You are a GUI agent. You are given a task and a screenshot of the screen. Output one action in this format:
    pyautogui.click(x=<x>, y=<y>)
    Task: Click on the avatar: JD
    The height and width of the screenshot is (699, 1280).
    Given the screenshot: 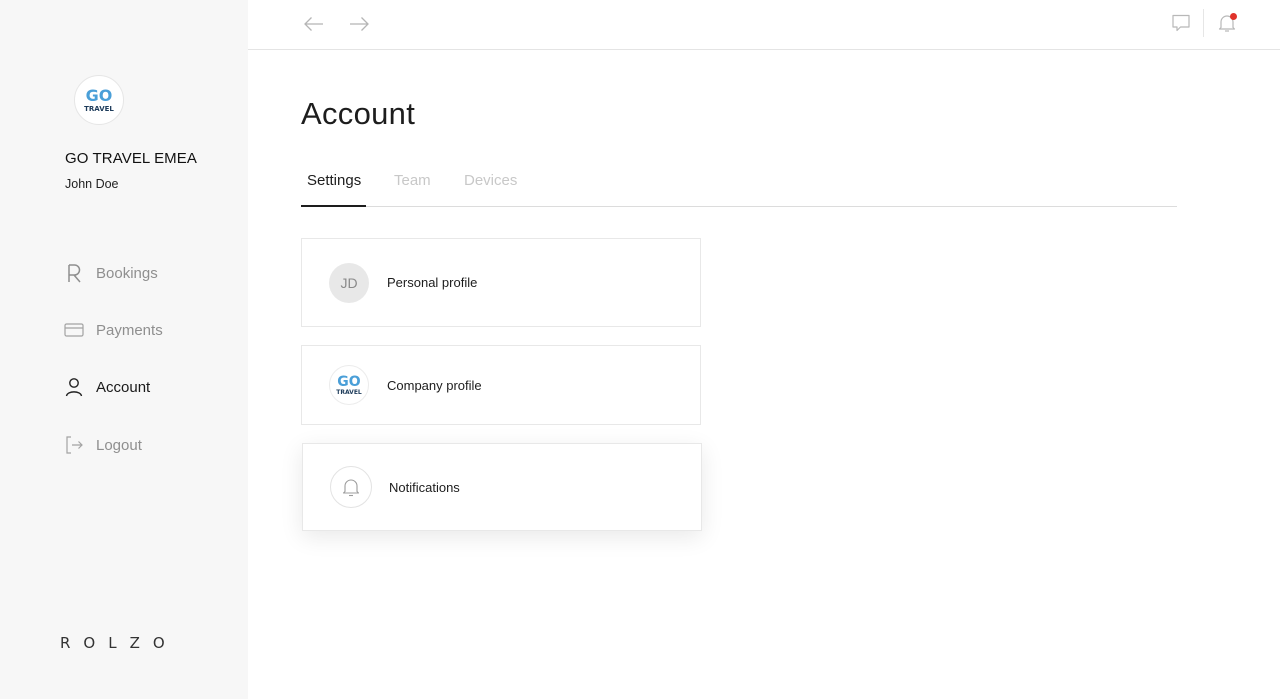 What is the action you would take?
    pyautogui.click(x=349, y=282)
    